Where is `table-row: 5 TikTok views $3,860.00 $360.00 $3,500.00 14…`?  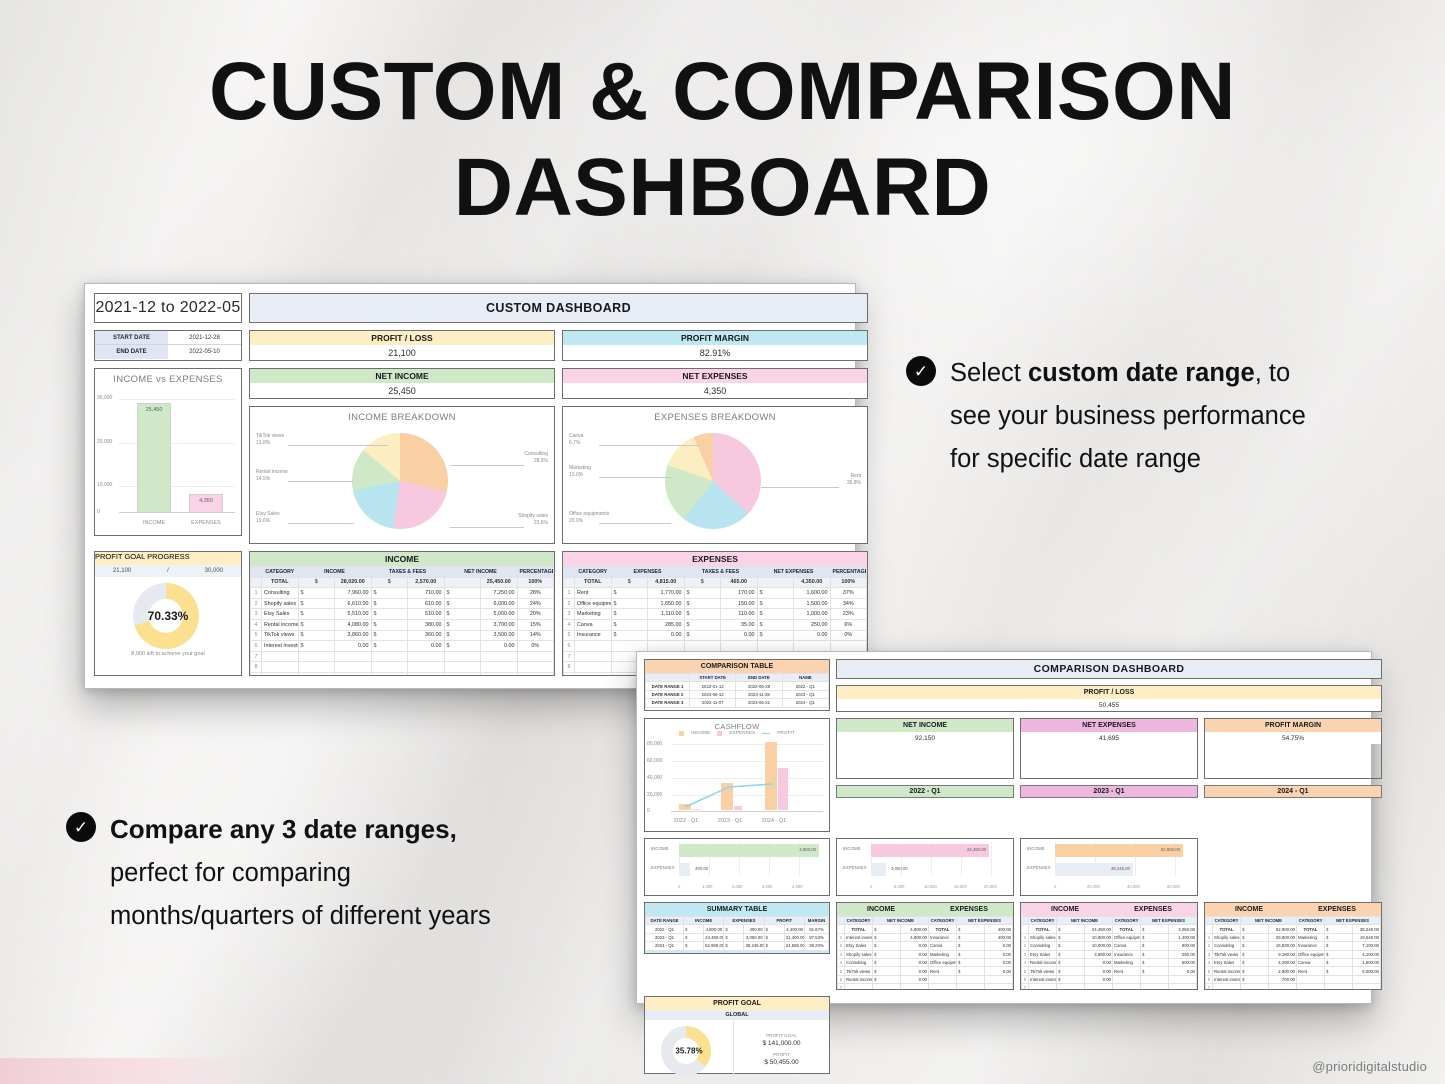
table-row: 5 TikTok views $3,860.00 $360.00 $3,500.00 14… is located at coordinates (402, 635).